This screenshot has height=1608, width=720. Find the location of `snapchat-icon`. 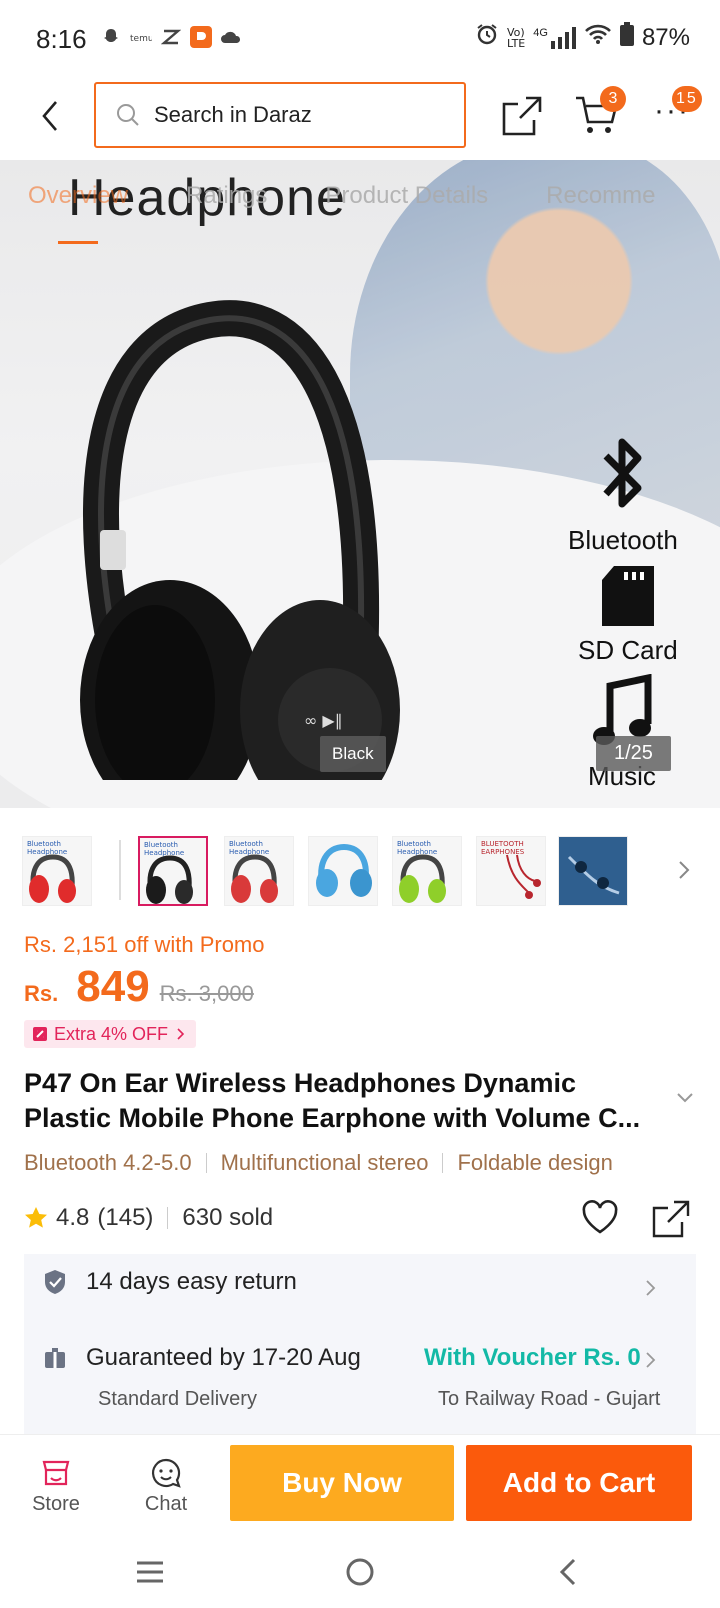

snapchat-icon is located at coordinates (111, 37).